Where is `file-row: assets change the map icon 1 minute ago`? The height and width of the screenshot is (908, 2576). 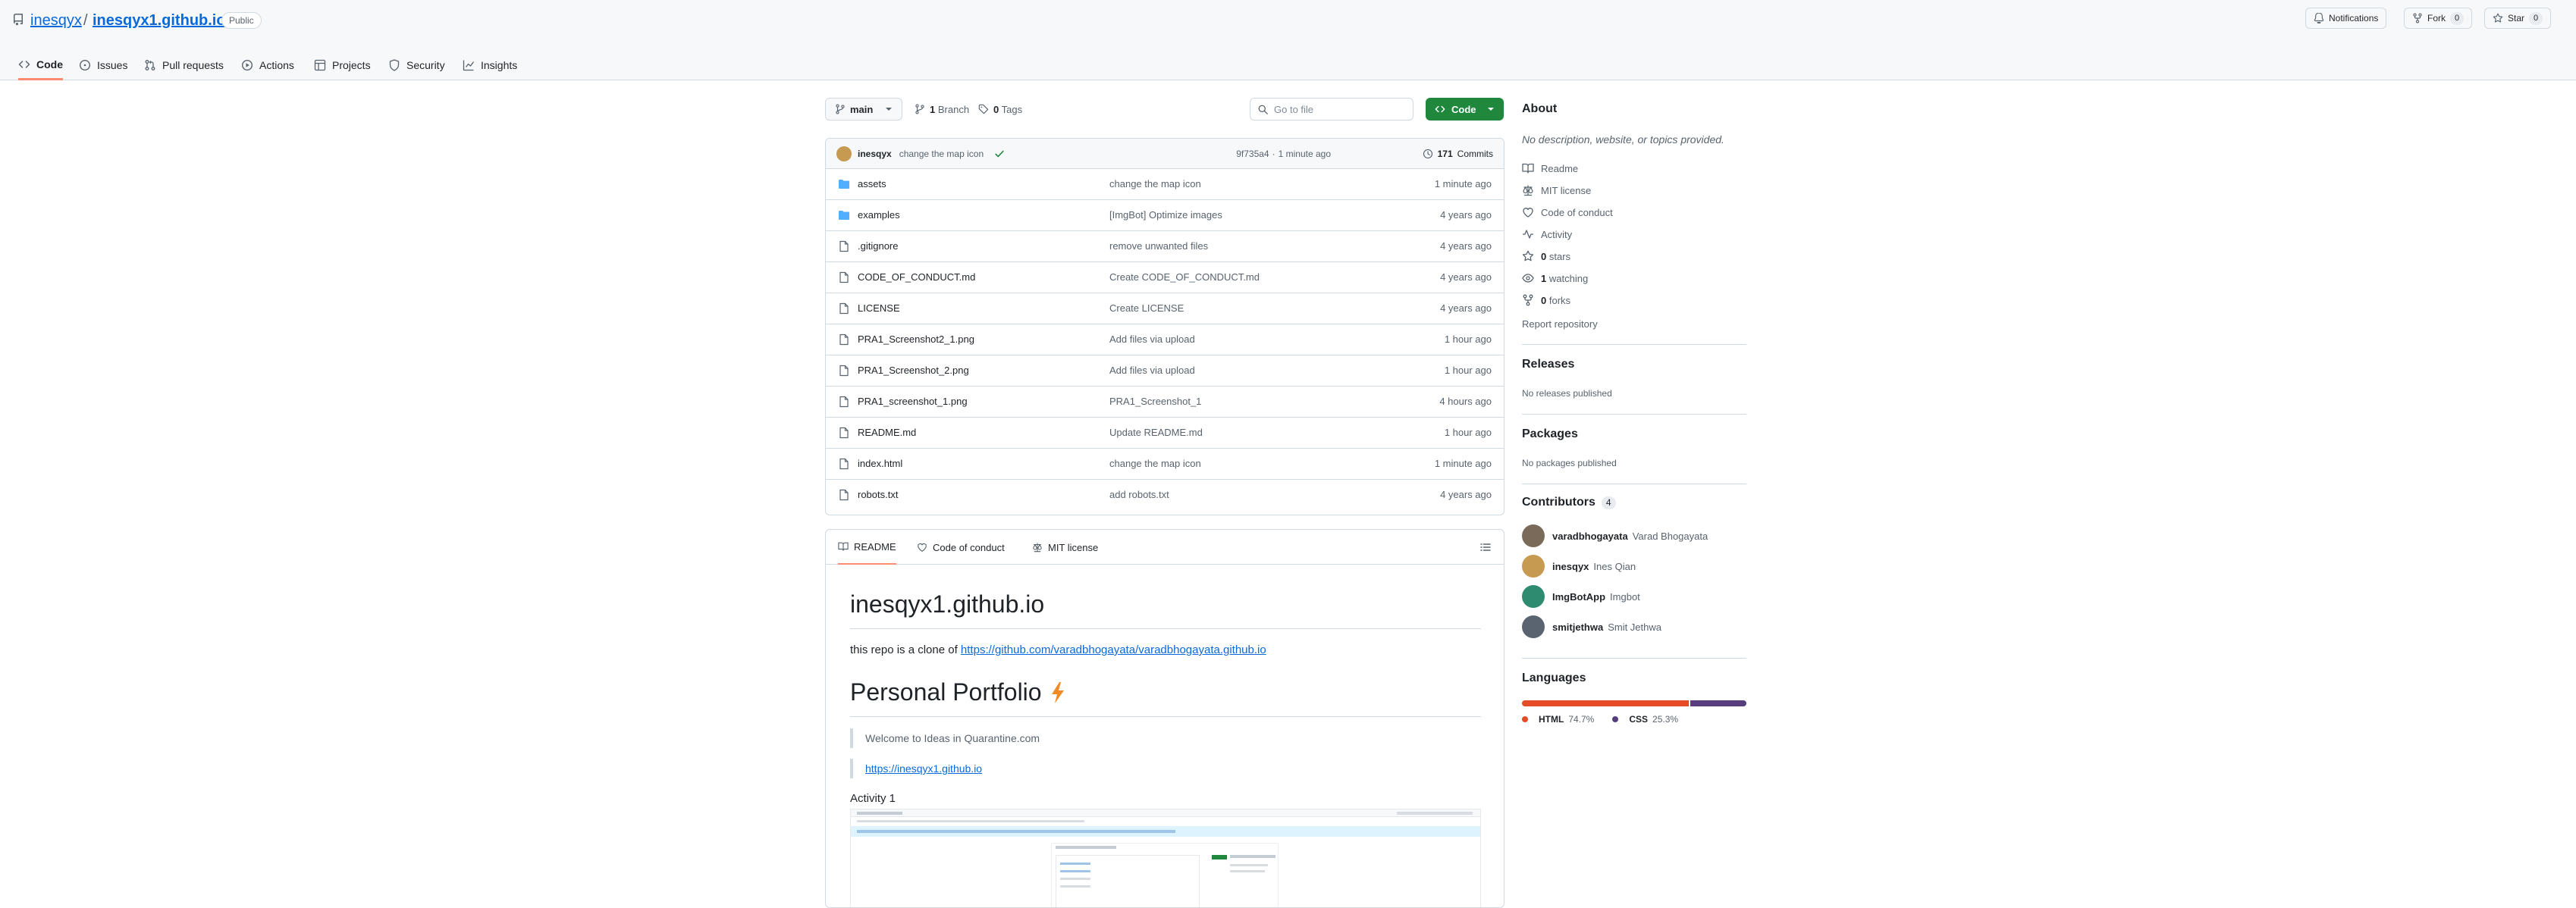
file-row: assets change the map icon 1 minute ago is located at coordinates (1165, 184).